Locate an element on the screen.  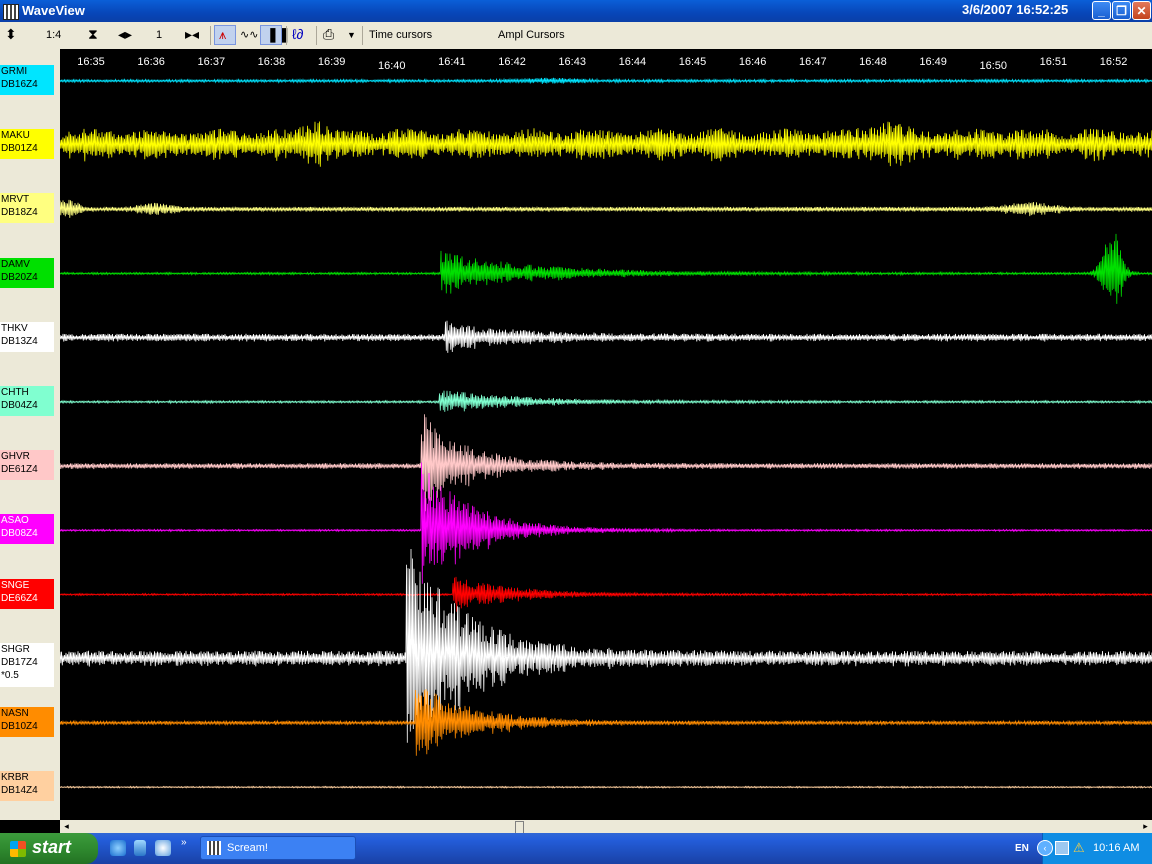
explorer-icon is located at coordinates (140, 848).